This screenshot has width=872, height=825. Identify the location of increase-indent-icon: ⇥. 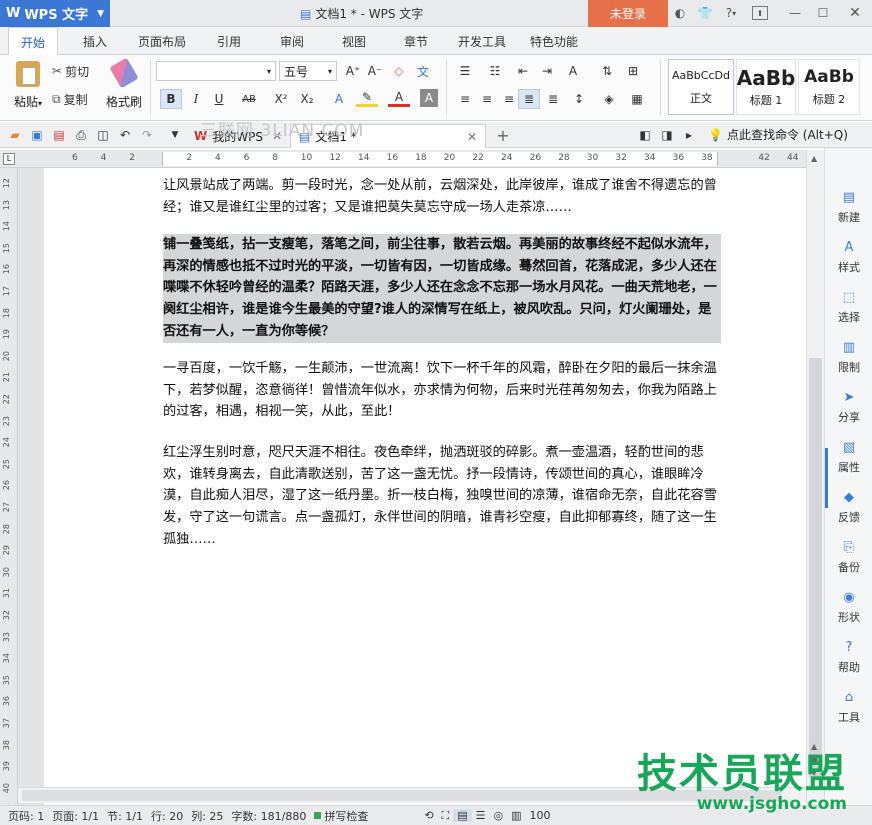
(547, 71).